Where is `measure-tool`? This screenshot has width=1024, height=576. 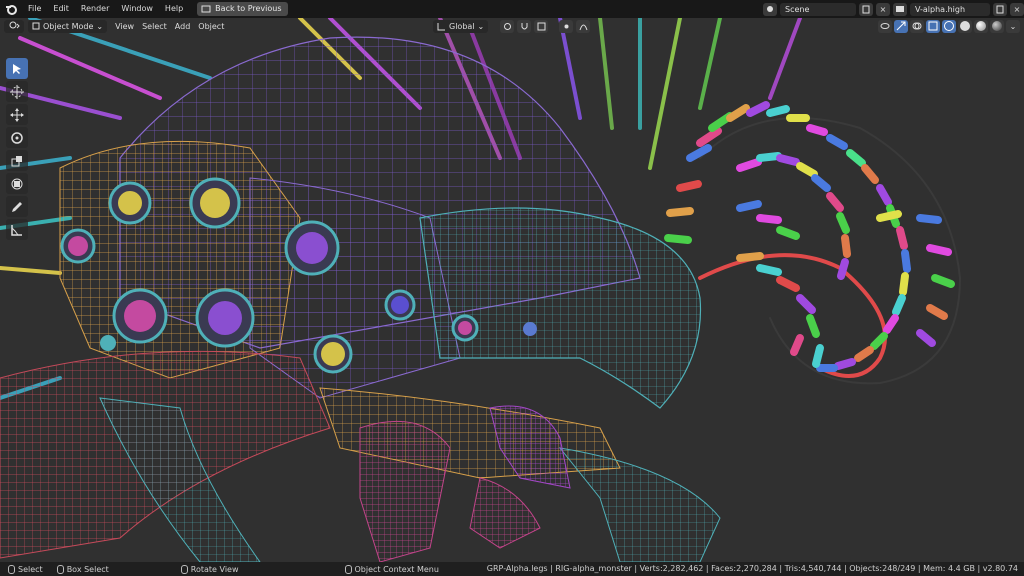 measure-tool is located at coordinates (17, 229).